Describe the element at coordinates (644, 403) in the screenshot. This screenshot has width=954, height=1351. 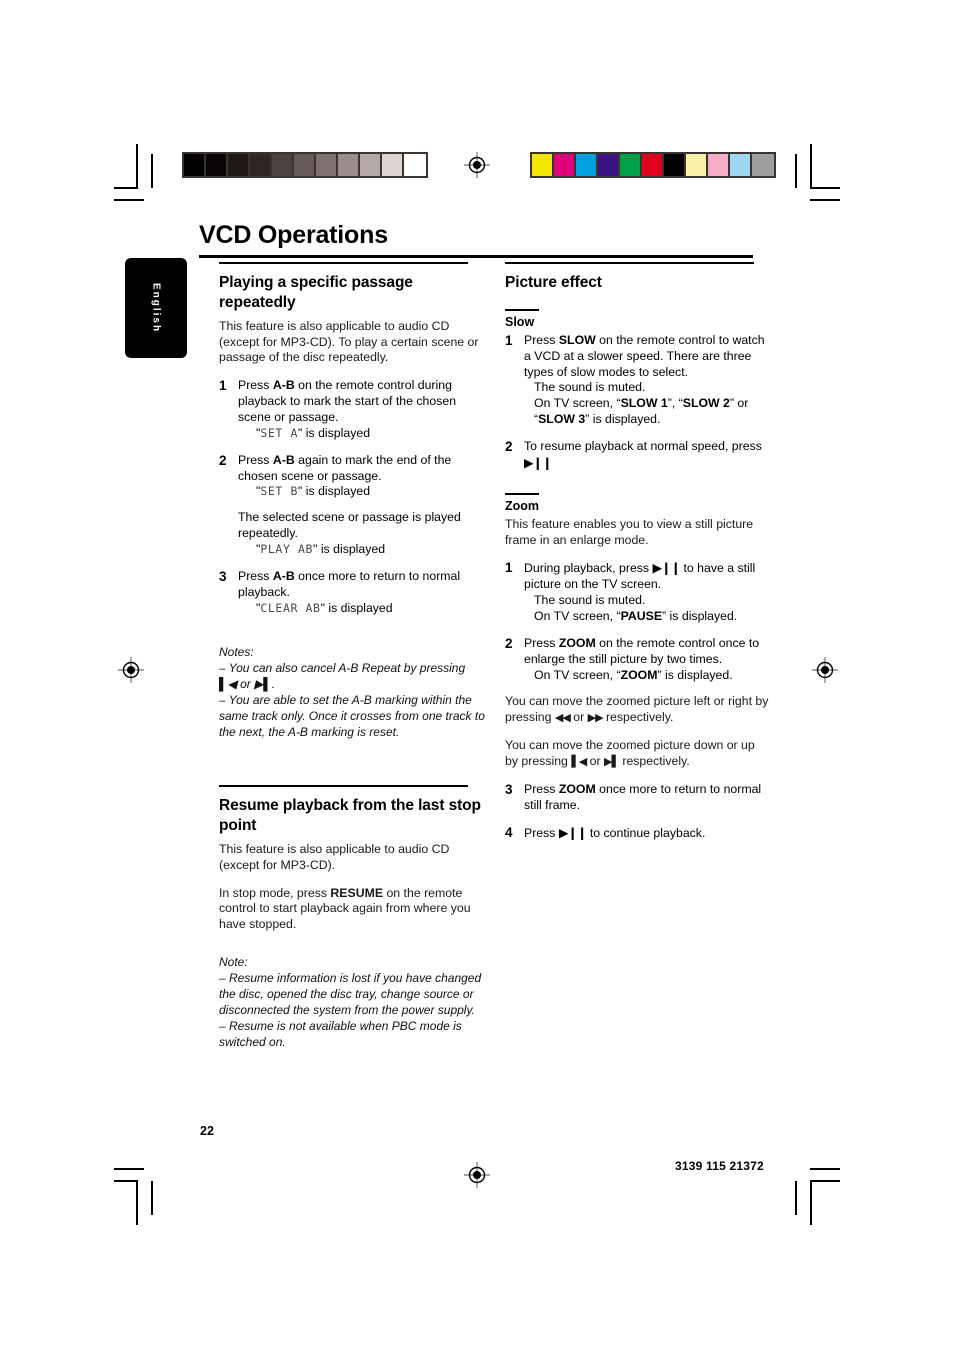
I see `tv-readout-value: SLOW 1` at that location.